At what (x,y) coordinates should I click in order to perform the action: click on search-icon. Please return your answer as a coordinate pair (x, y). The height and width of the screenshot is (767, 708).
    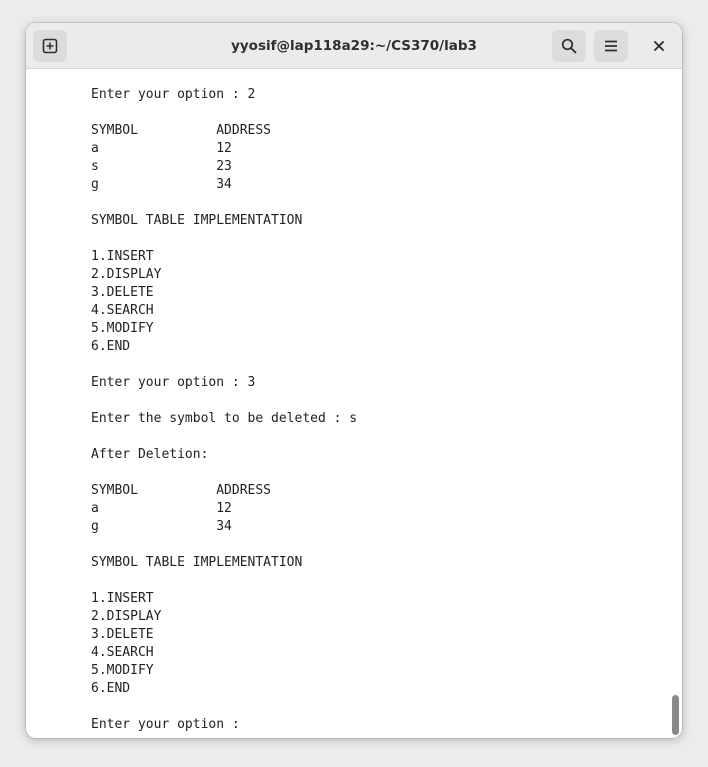
    Looking at the image, I should click on (569, 46).